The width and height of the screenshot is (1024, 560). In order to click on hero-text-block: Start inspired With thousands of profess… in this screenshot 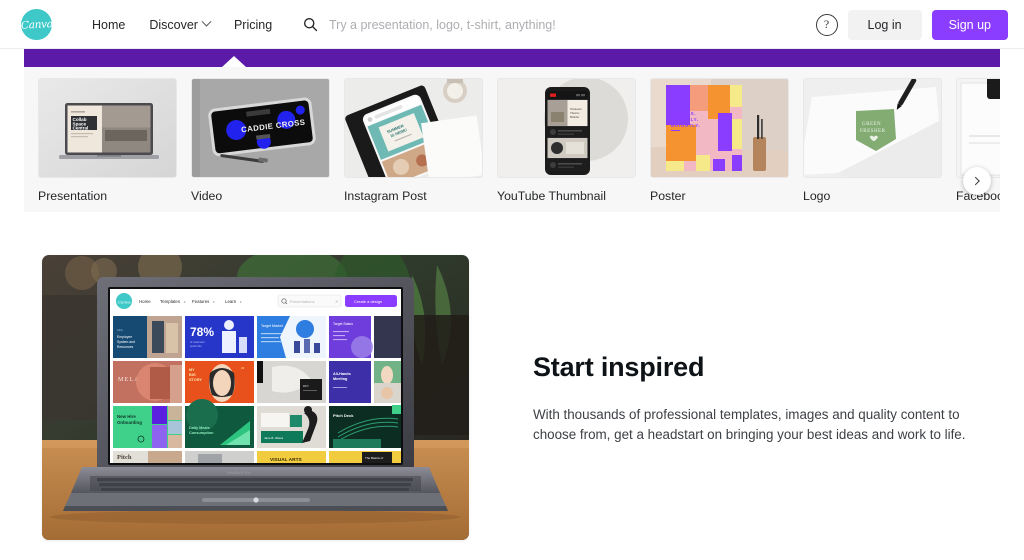, I will do `click(765, 398)`.